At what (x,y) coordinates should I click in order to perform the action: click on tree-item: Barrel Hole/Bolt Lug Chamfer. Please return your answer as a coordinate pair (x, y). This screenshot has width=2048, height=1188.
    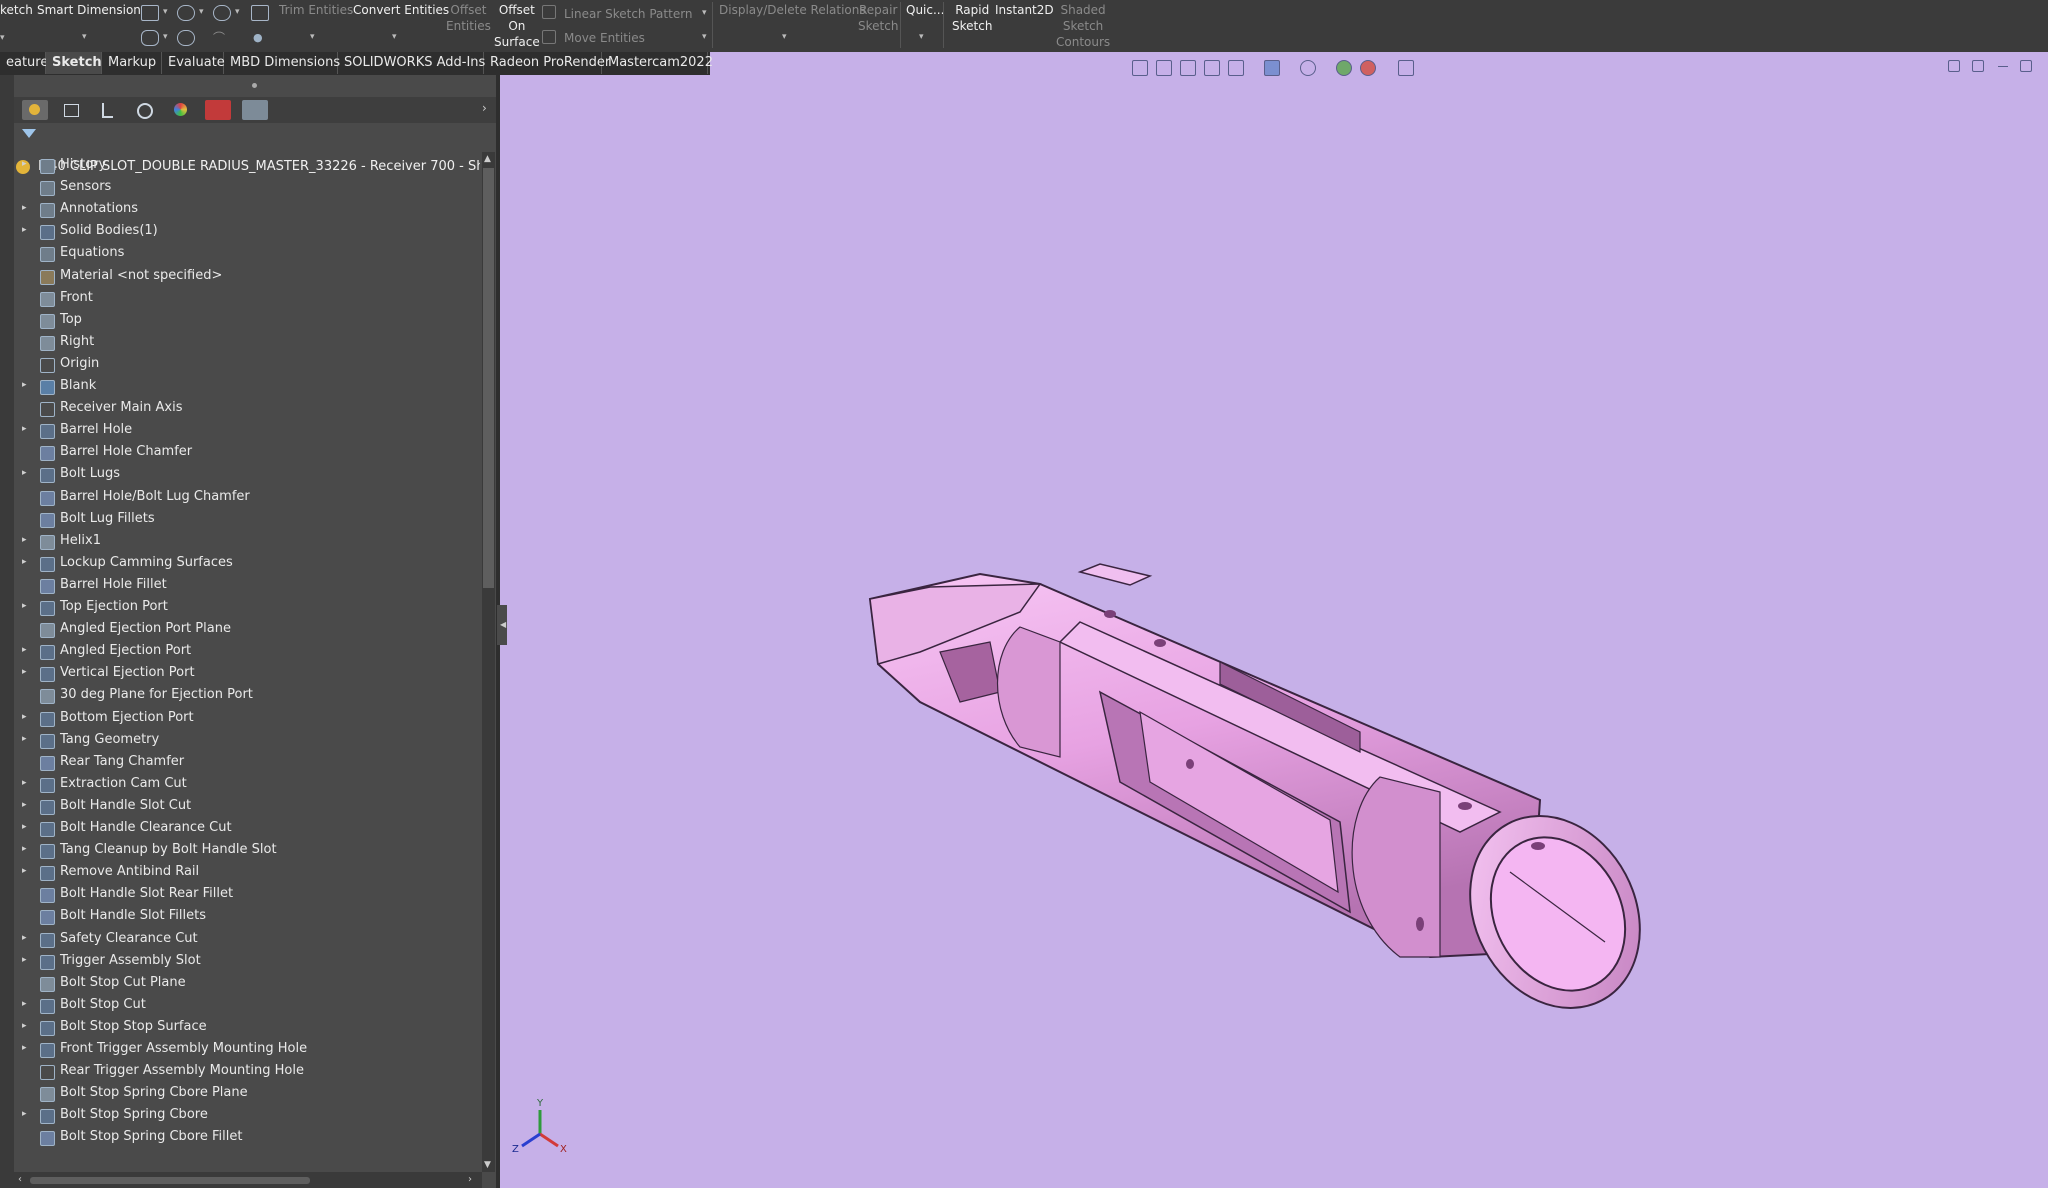
    Looking at the image, I should click on (247, 498).